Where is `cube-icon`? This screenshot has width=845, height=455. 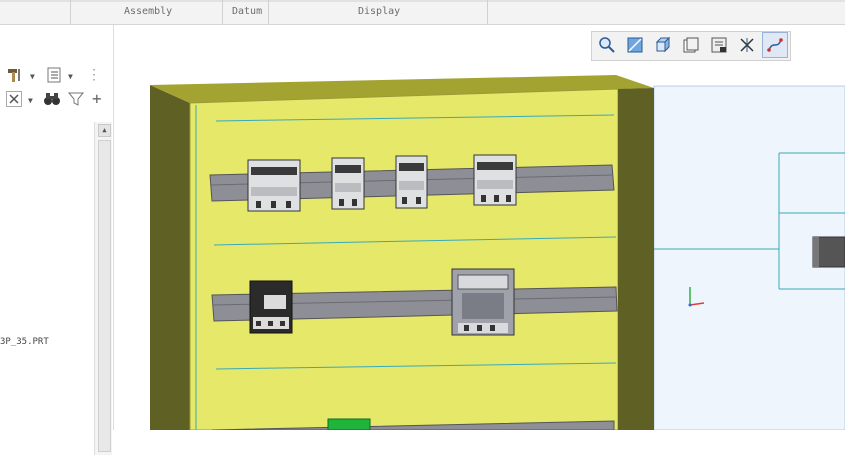
cube-icon is located at coordinates (663, 45).